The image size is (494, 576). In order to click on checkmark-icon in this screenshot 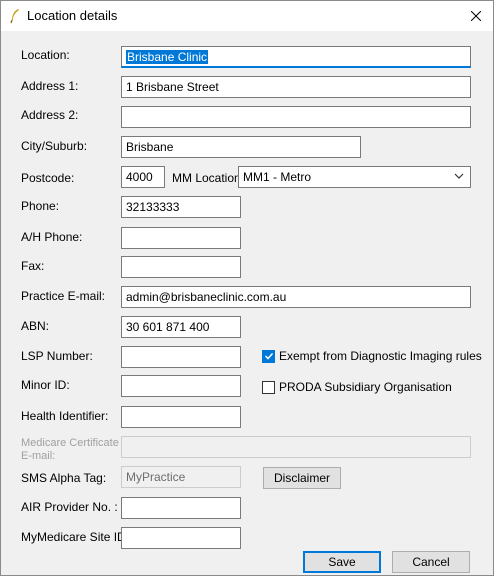, I will do `click(268, 356)`.